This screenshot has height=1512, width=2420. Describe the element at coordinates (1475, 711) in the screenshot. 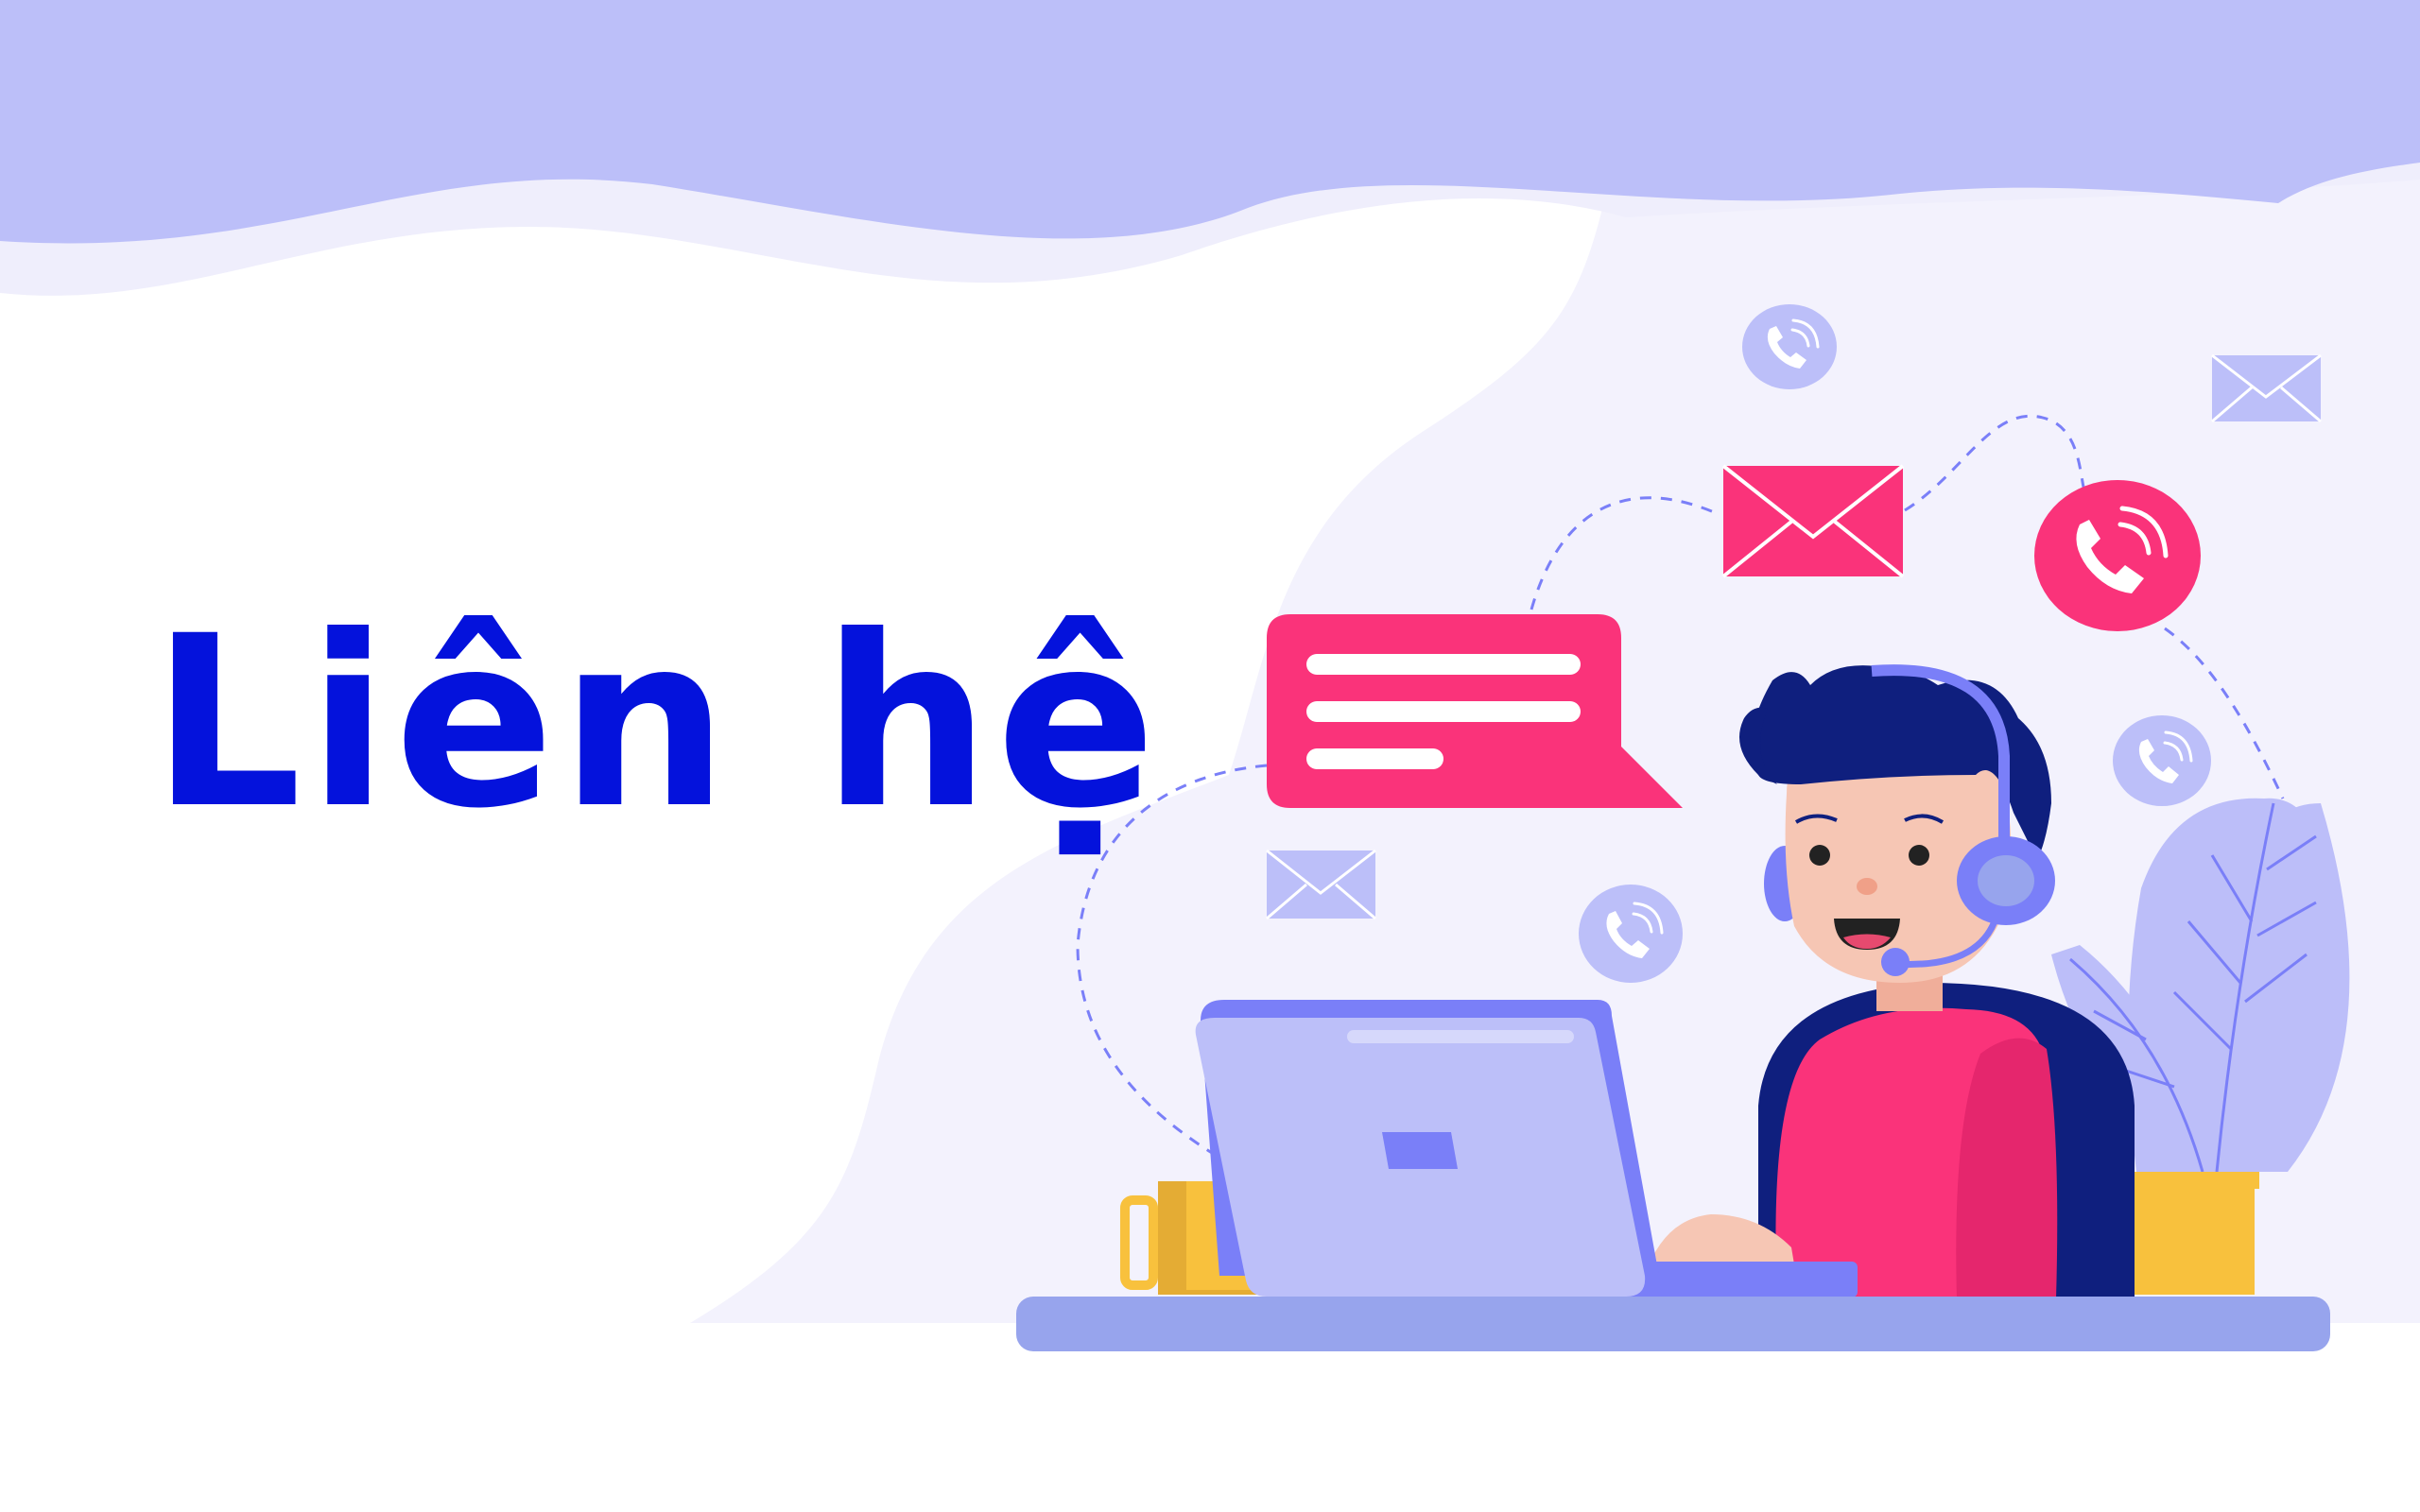

I see `chat-bubble-icon` at that location.